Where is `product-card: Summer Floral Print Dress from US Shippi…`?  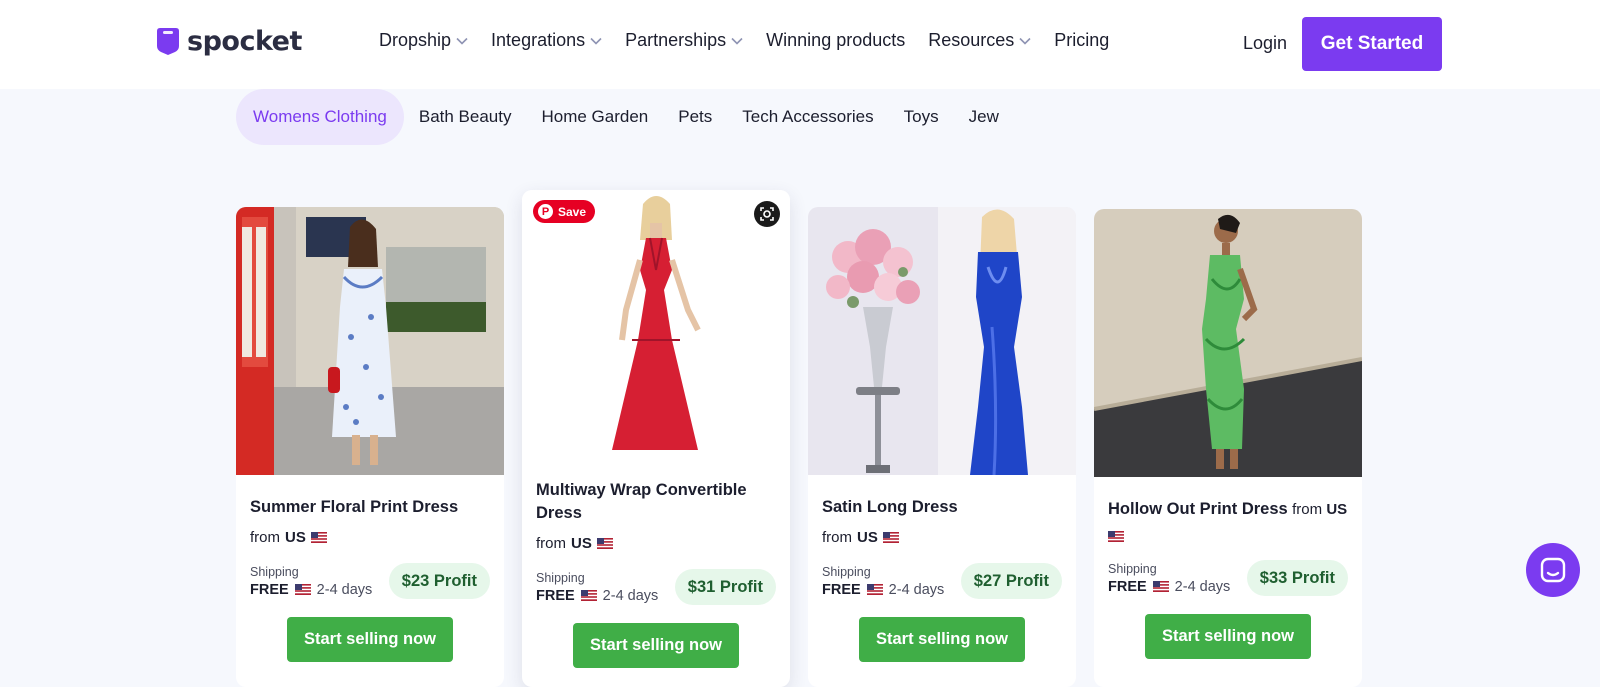
product-card: Summer Floral Print Dress from US Shippi… is located at coordinates (370, 447).